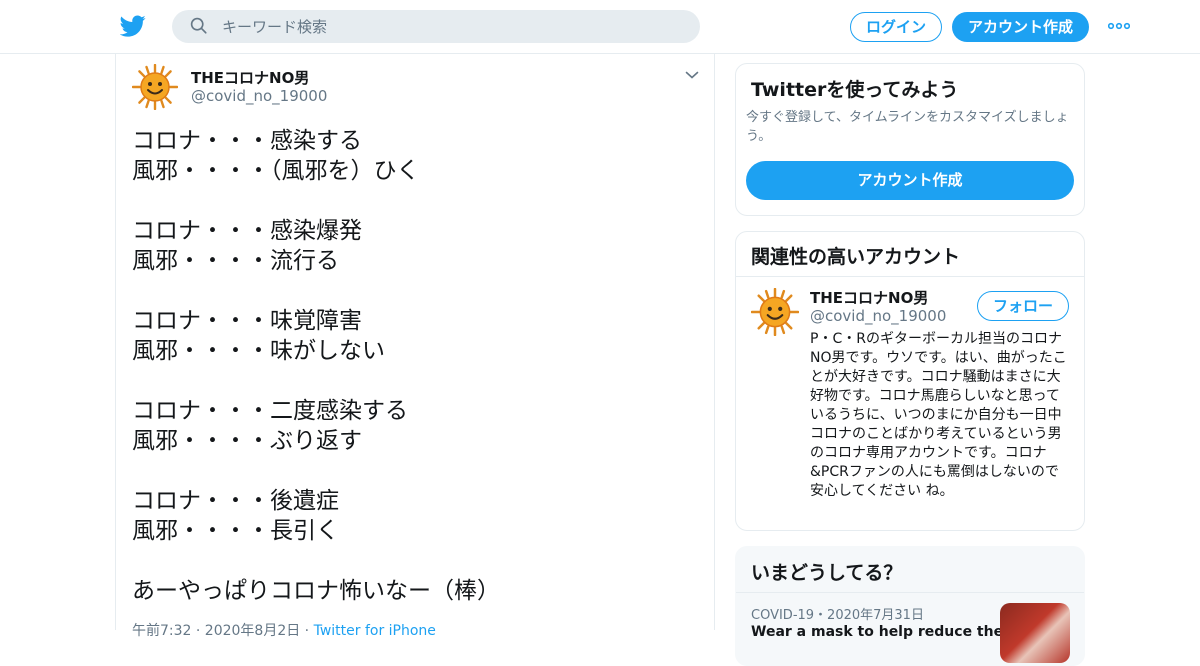 This screenshot has width=1200, height=666. What do you see at coordinates (877, 632) in the screenshot?
I see `trend-title: Wear a mask to help reduce the` at bounding box center [877, 632].